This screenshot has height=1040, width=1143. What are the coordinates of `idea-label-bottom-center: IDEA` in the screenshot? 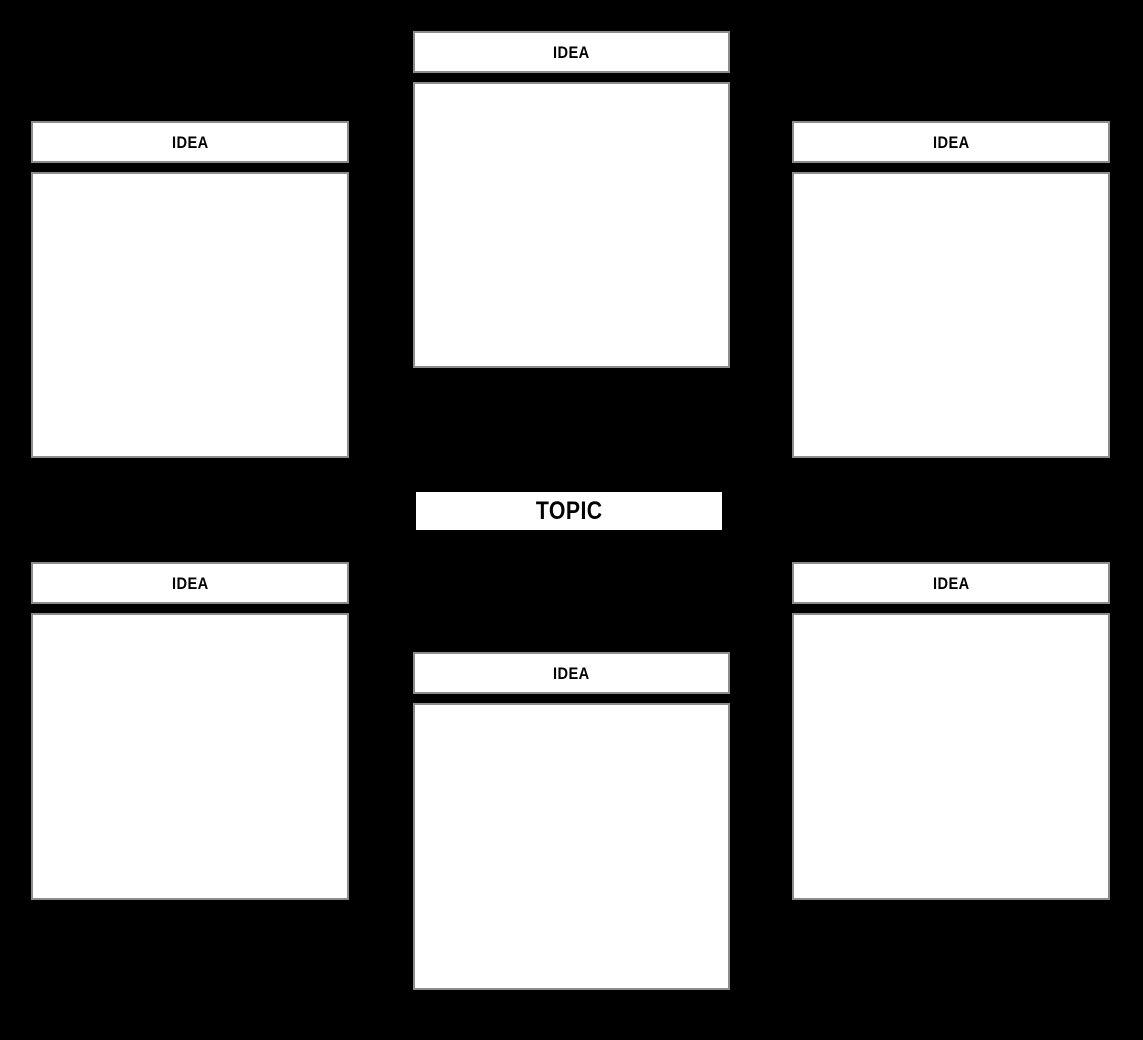 It's located at (571, 673).